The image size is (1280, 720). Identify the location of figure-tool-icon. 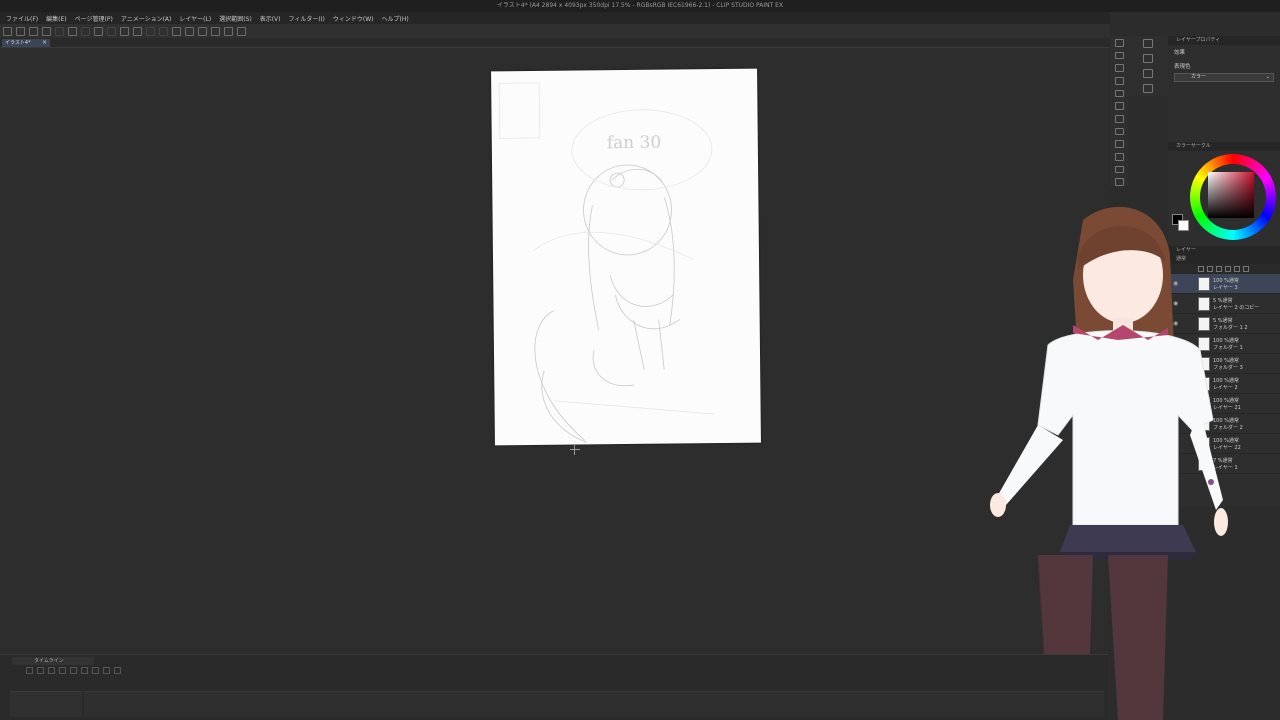
(1119, 182).